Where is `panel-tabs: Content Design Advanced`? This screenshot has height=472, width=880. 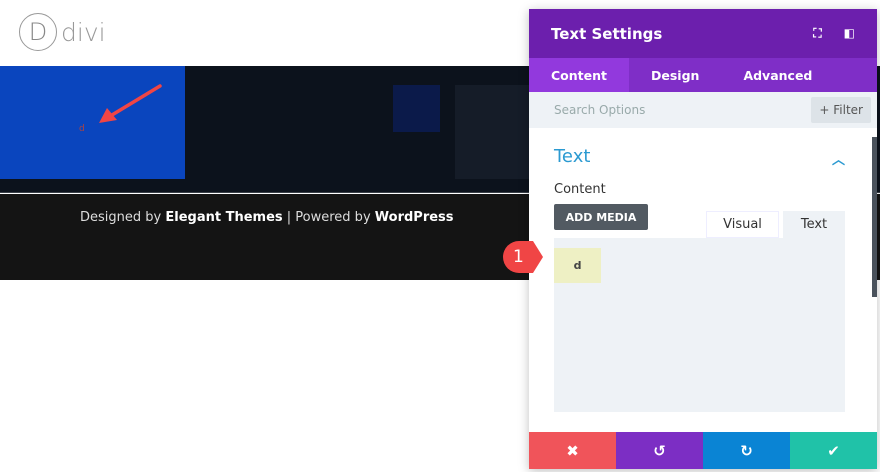
panel-tabs: Content Design Advanced is located at coordinates (703, 75).